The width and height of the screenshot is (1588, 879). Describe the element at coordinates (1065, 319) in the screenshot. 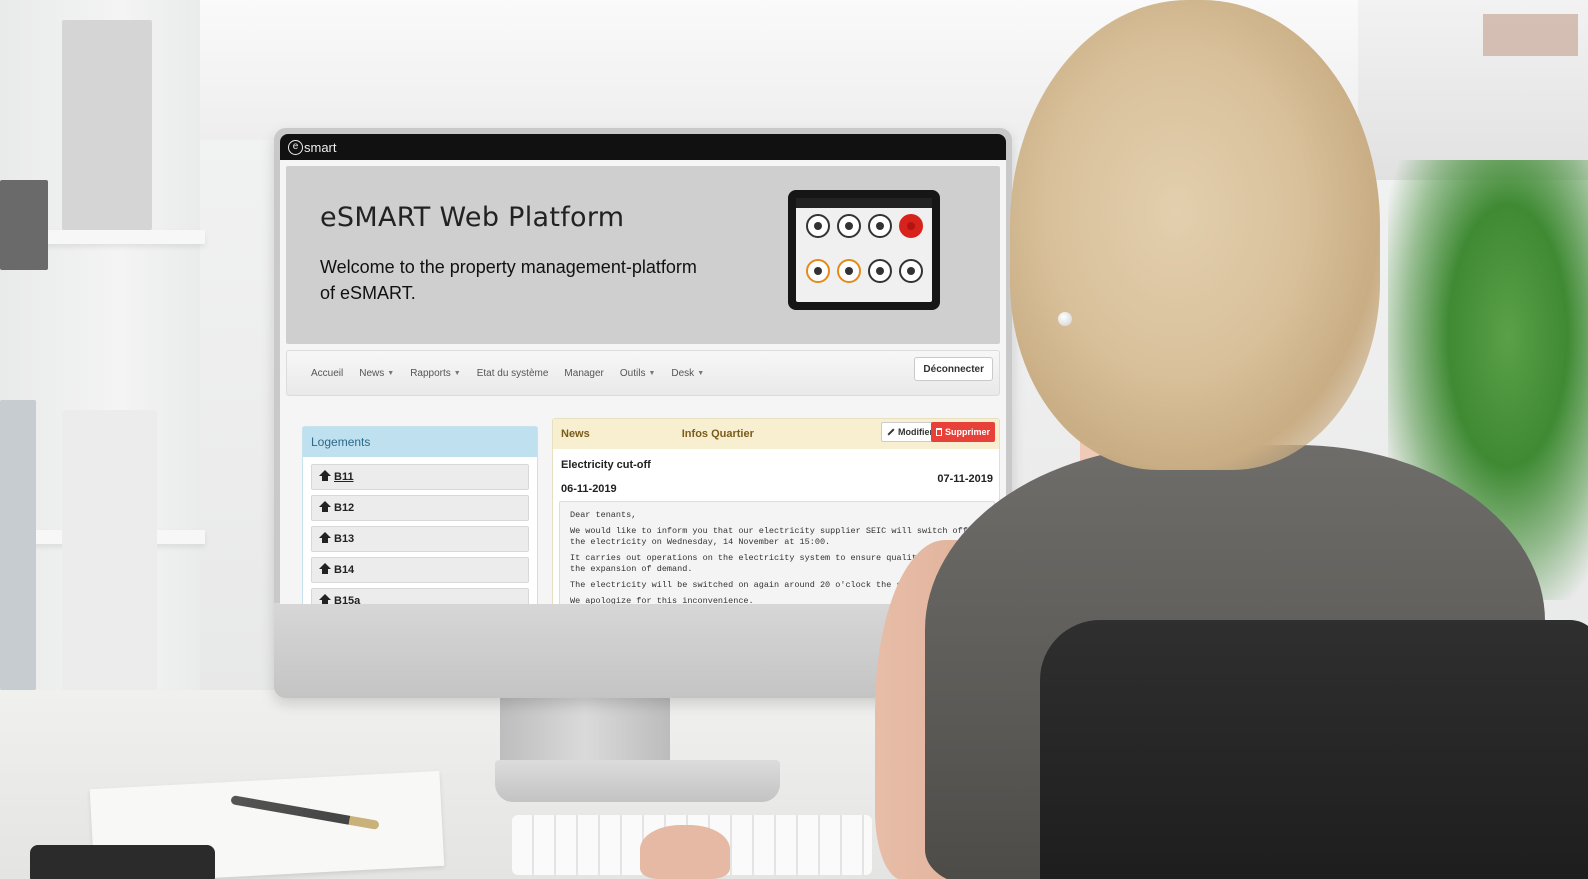

I see `pearl-earring` at that location.